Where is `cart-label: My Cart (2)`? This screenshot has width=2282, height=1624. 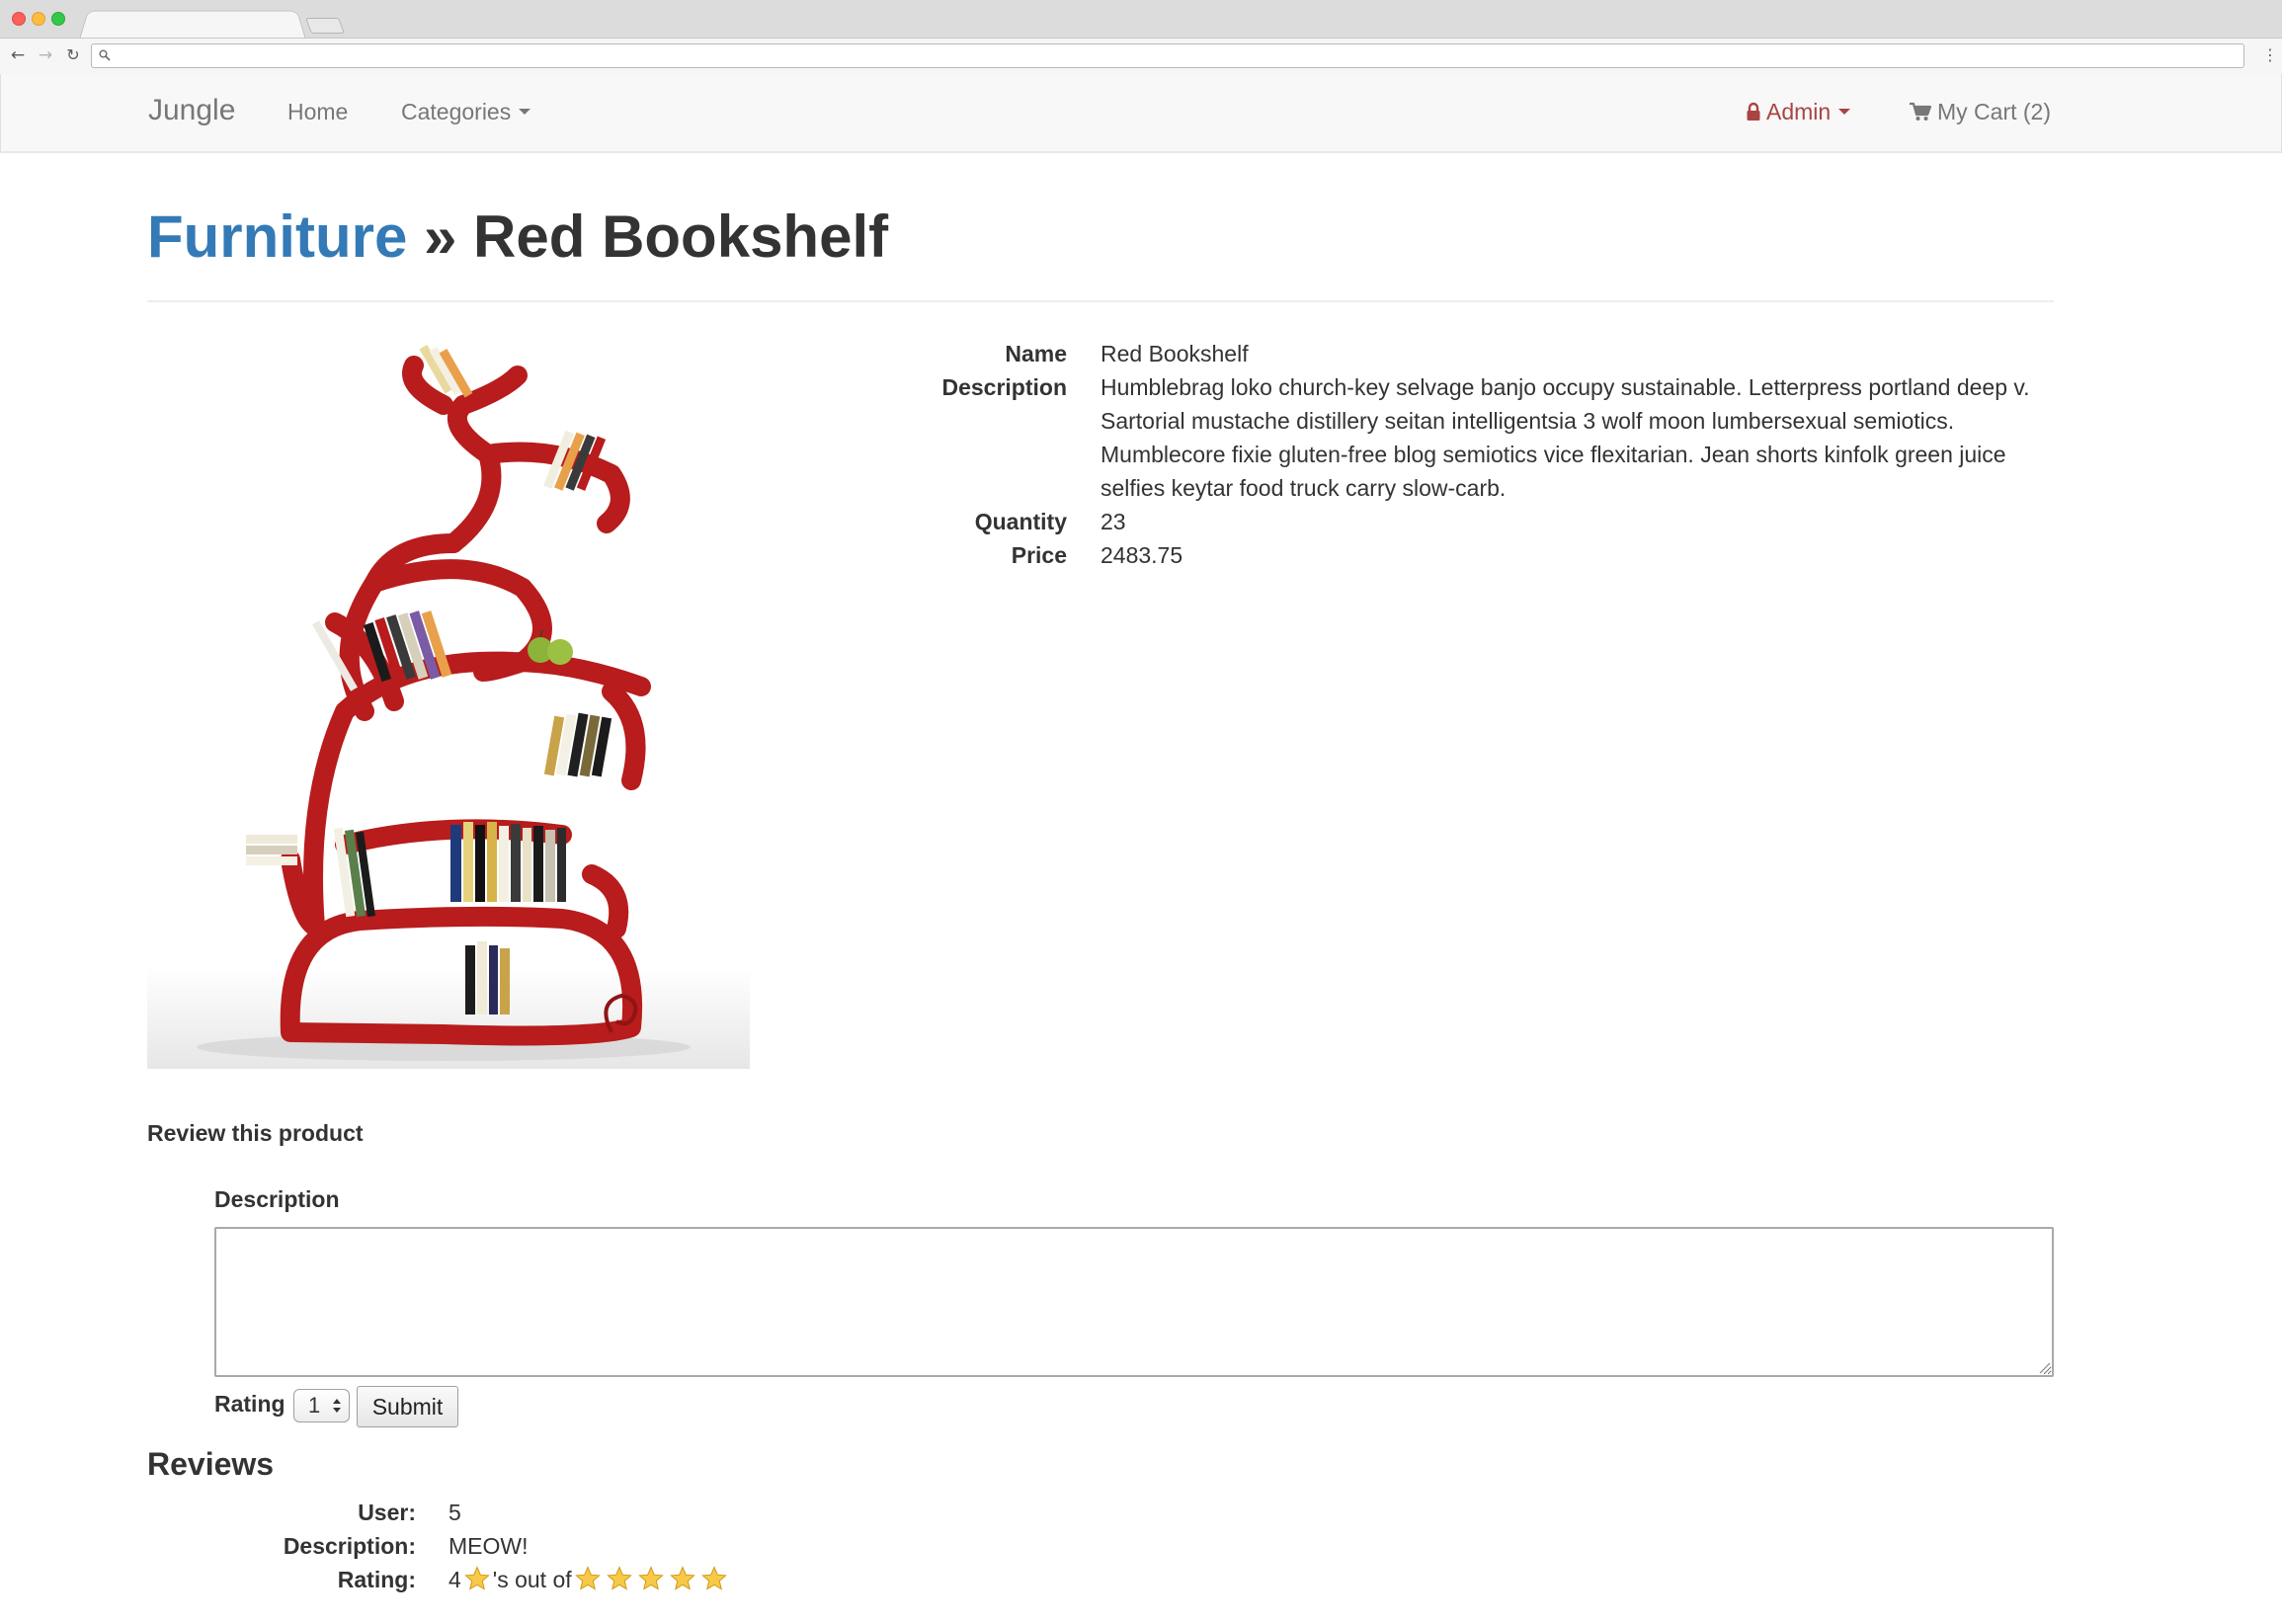
cart-label: My Cart (2) is located at coordinates (1994, 112).